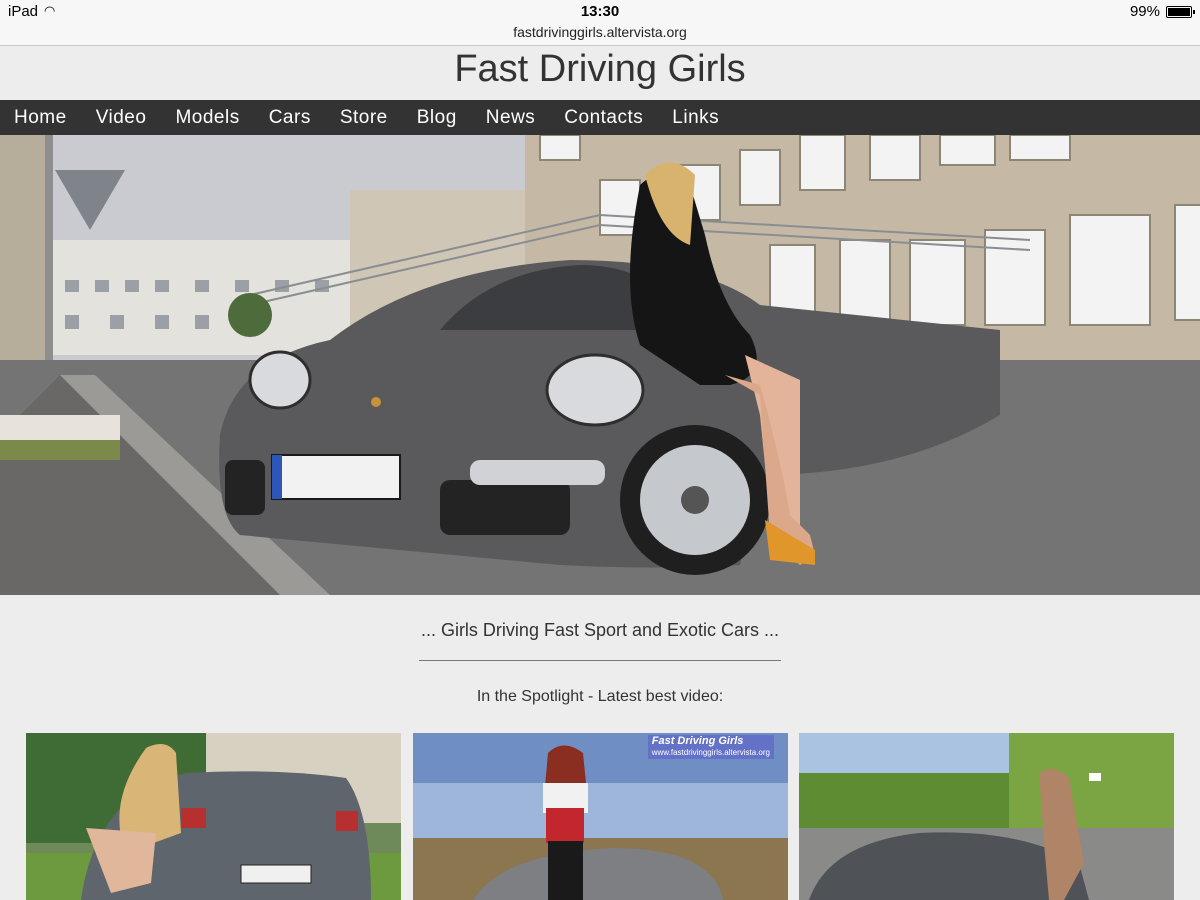  What do you see at coordinates (600, 696) in the screenshot?
I see `spotlight-heading: In the Spotlight - Latest best video:` at bounding box center [600, 696].